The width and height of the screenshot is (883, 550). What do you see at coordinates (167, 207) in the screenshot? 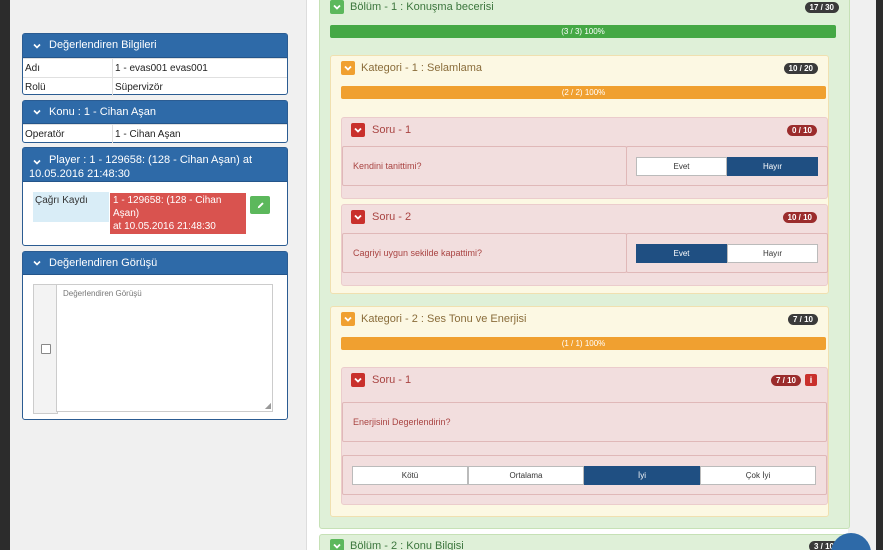
I see `call-record-line1: 1 - 129658: (128 - Cihan Aşan)` at bounding box center [167, 207].